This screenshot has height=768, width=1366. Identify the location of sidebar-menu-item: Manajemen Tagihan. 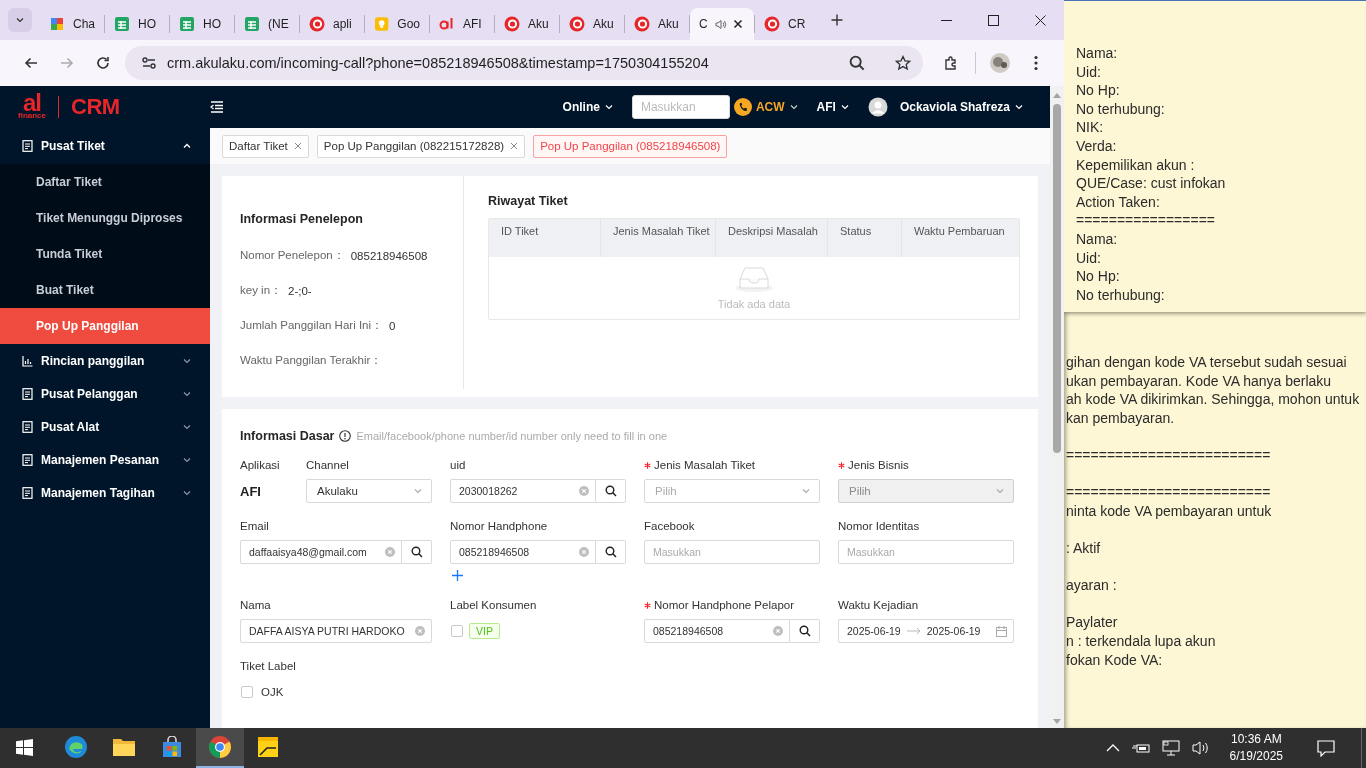
(105, 492).